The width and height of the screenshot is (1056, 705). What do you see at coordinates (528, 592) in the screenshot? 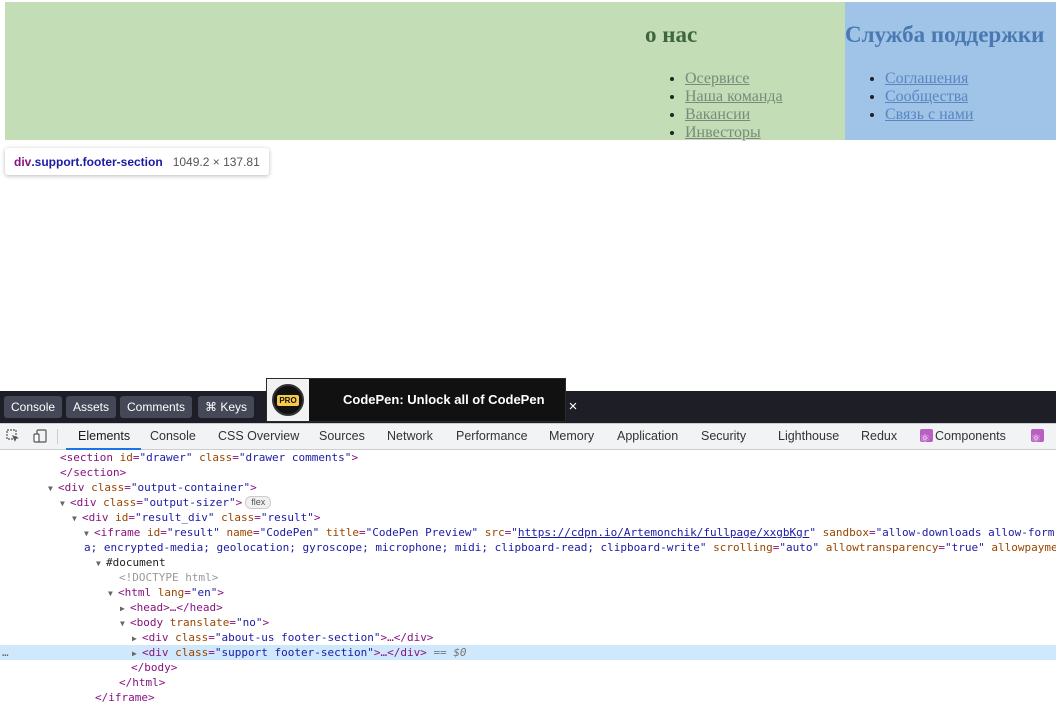
I see `dom-node: ▼ <html lang="en">` at bounding box center [528, 592].